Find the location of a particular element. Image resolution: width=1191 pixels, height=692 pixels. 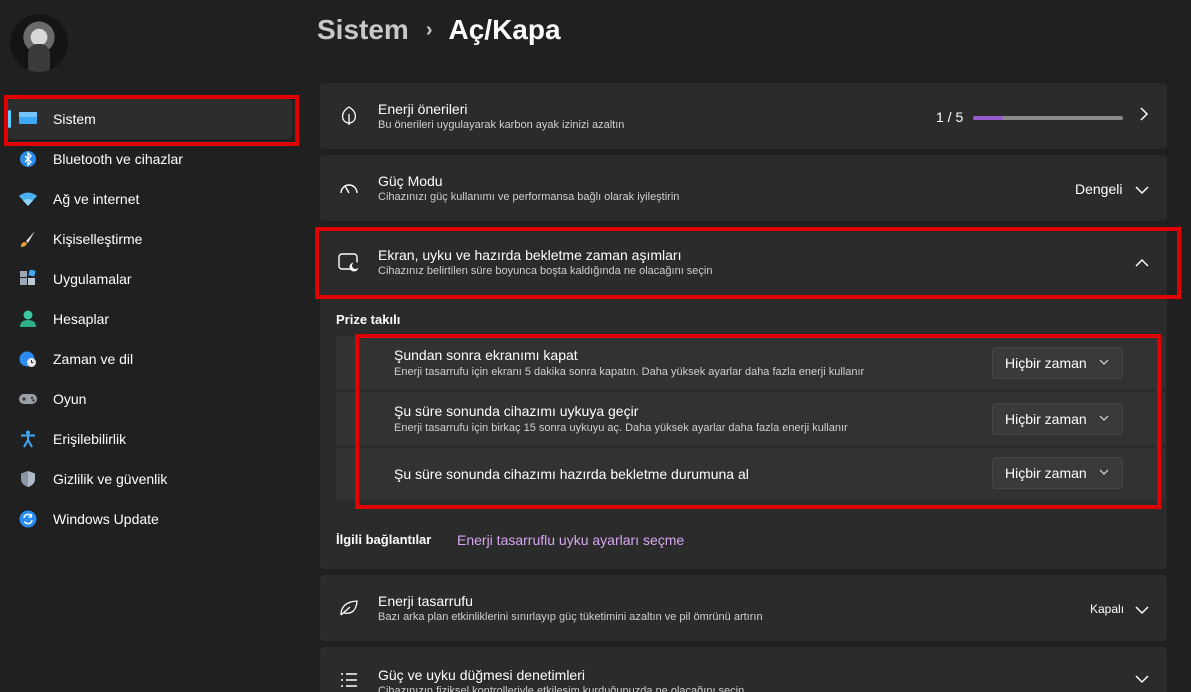

sleep-dropdown: Hiçbir zaman is located at coordinates (1057, 419).